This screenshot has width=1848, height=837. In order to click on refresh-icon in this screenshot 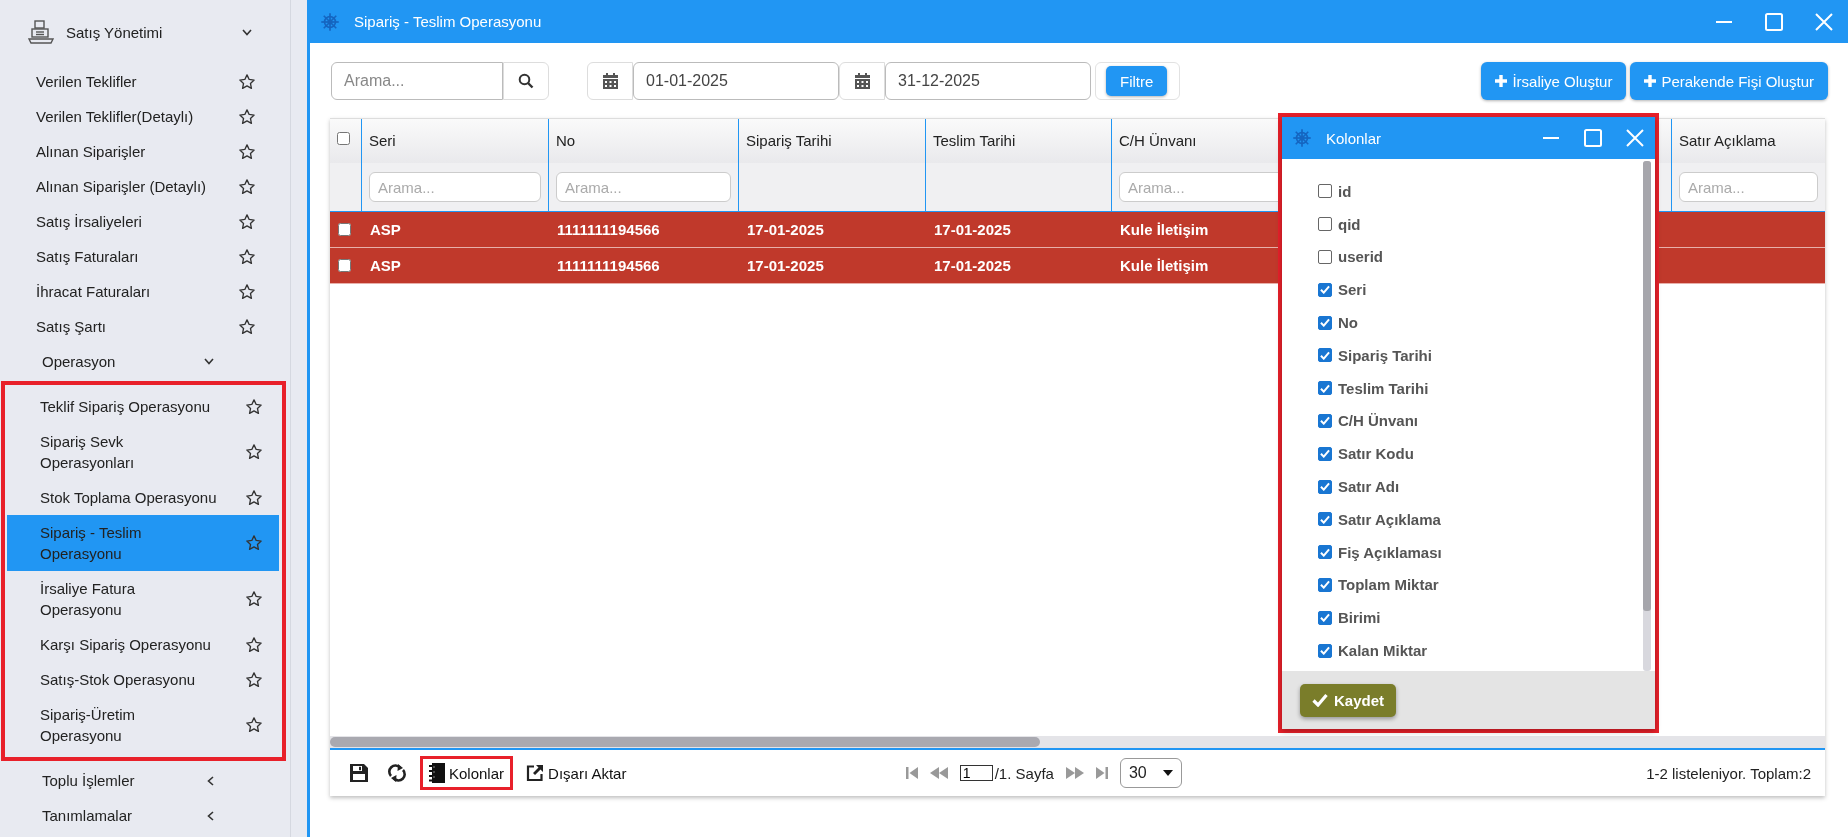, I will do `click(397, 773)`.